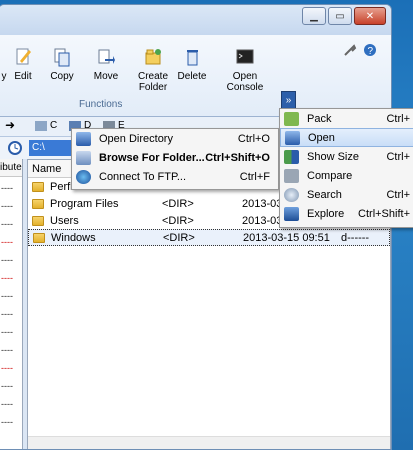 This screenshot has height=450, width=413. I want to click on minimize-button: ▁, so click(314, 16).